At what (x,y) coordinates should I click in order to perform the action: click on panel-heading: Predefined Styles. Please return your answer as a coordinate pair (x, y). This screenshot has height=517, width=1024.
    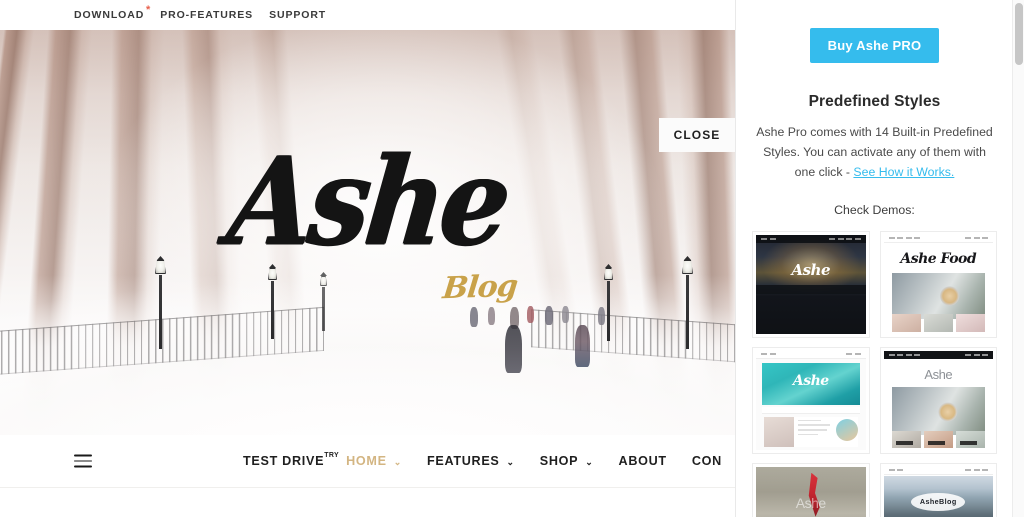
    Looking at the image, I should click on (874, 101).